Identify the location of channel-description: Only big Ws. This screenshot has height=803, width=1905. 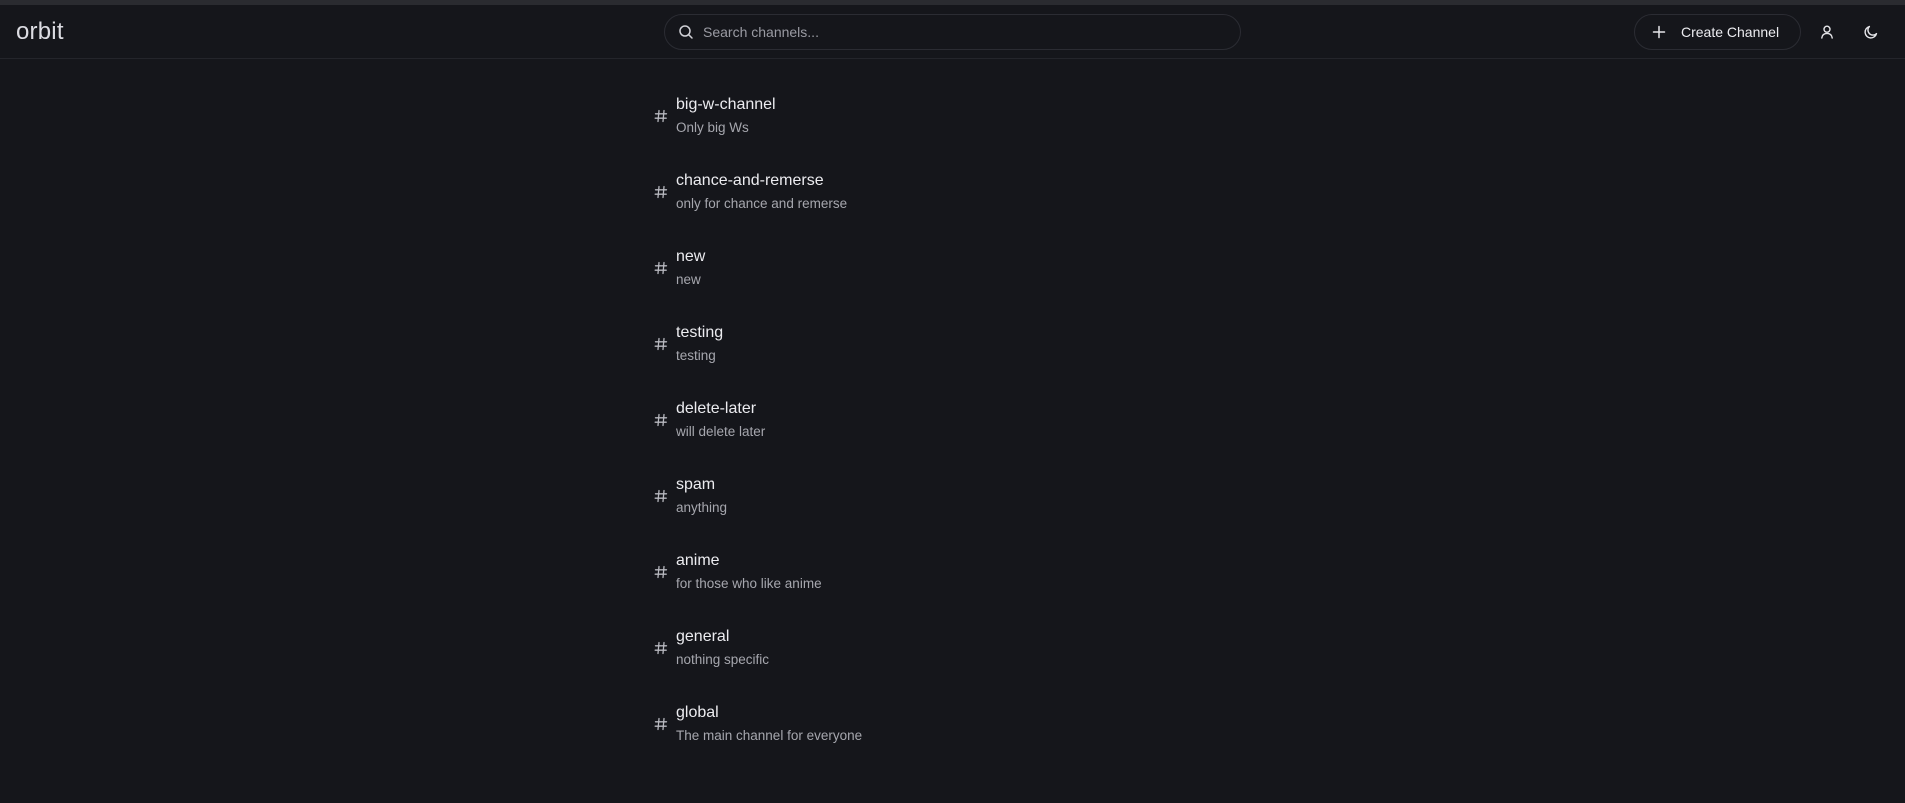
(712, 127).